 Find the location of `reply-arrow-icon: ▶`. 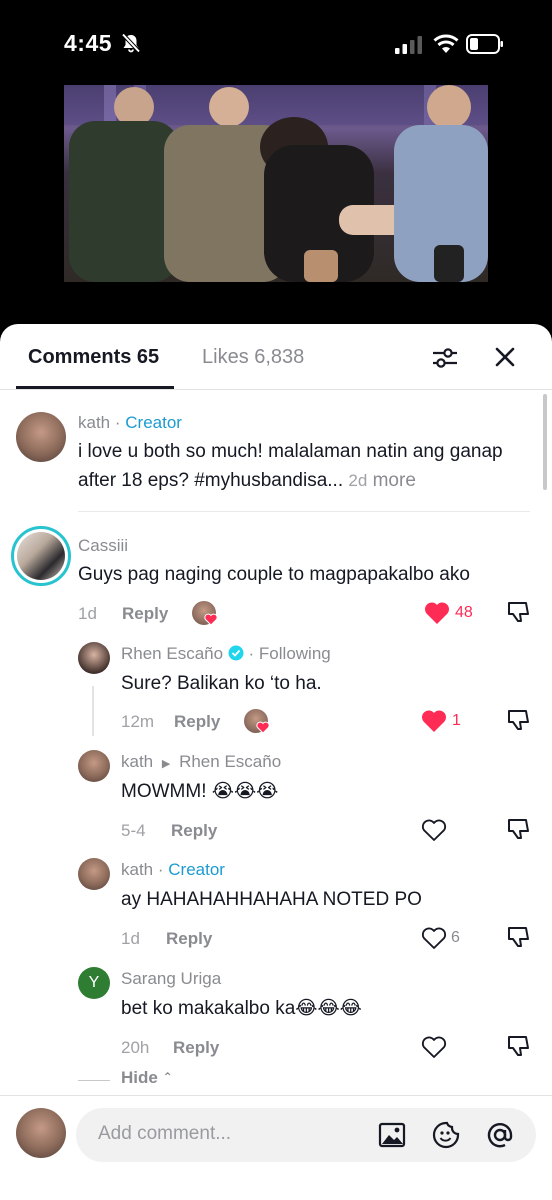

reply-arrow-icon: ▶ is located at coordinates (166, 764).